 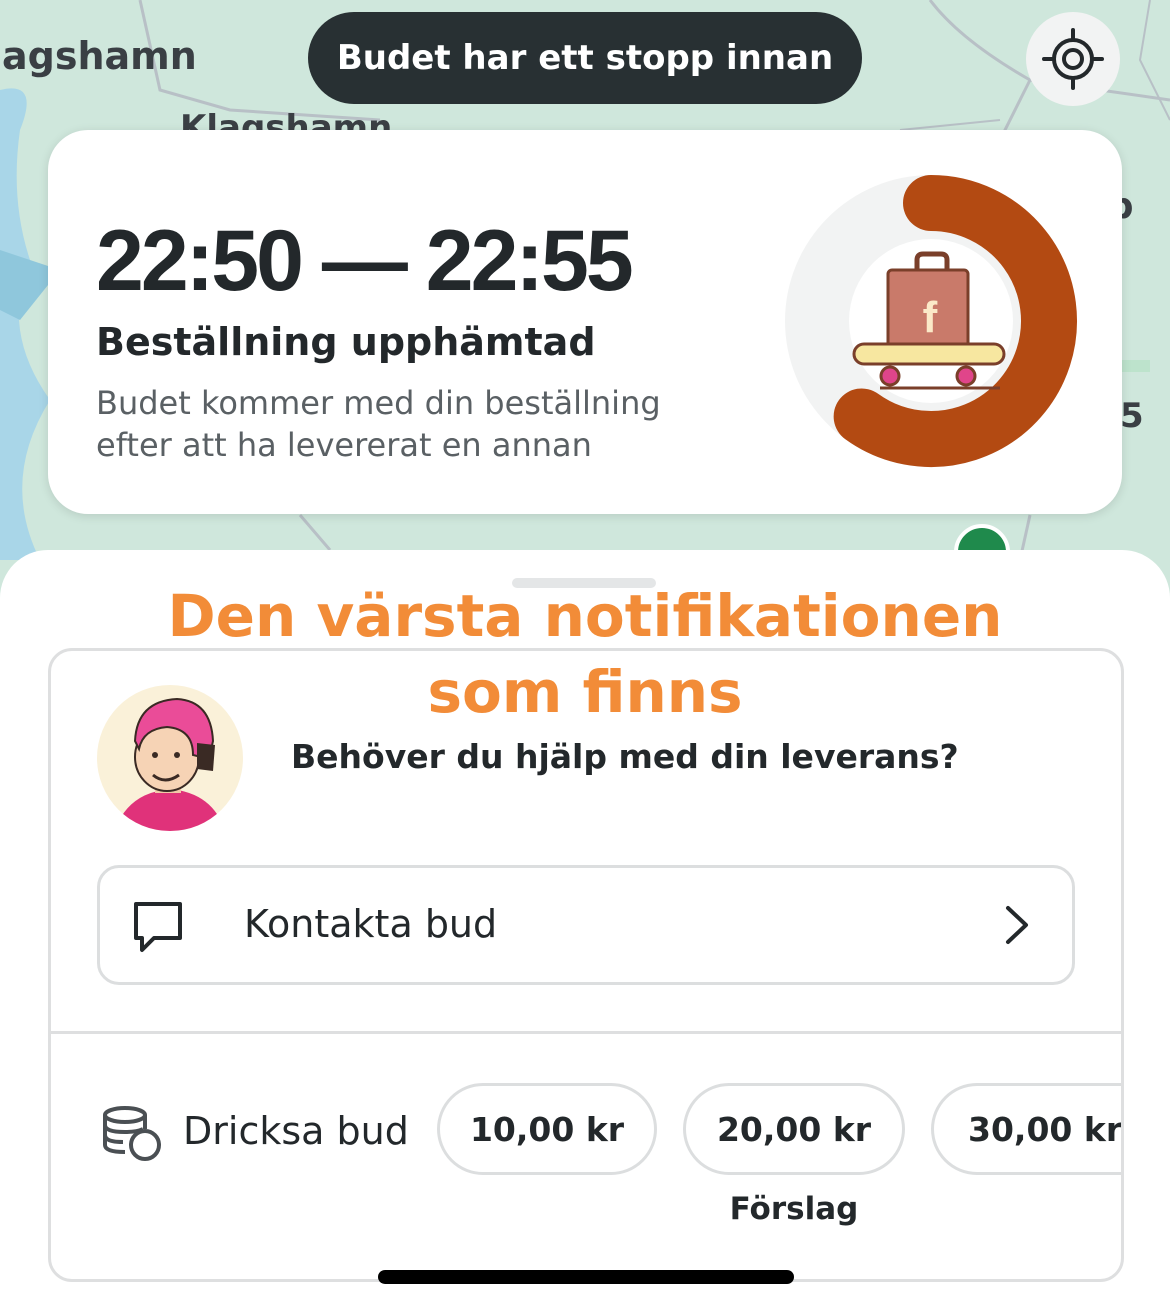 I want to click on tip-suggested-label: Förslag, so click(x=794, y=1209).